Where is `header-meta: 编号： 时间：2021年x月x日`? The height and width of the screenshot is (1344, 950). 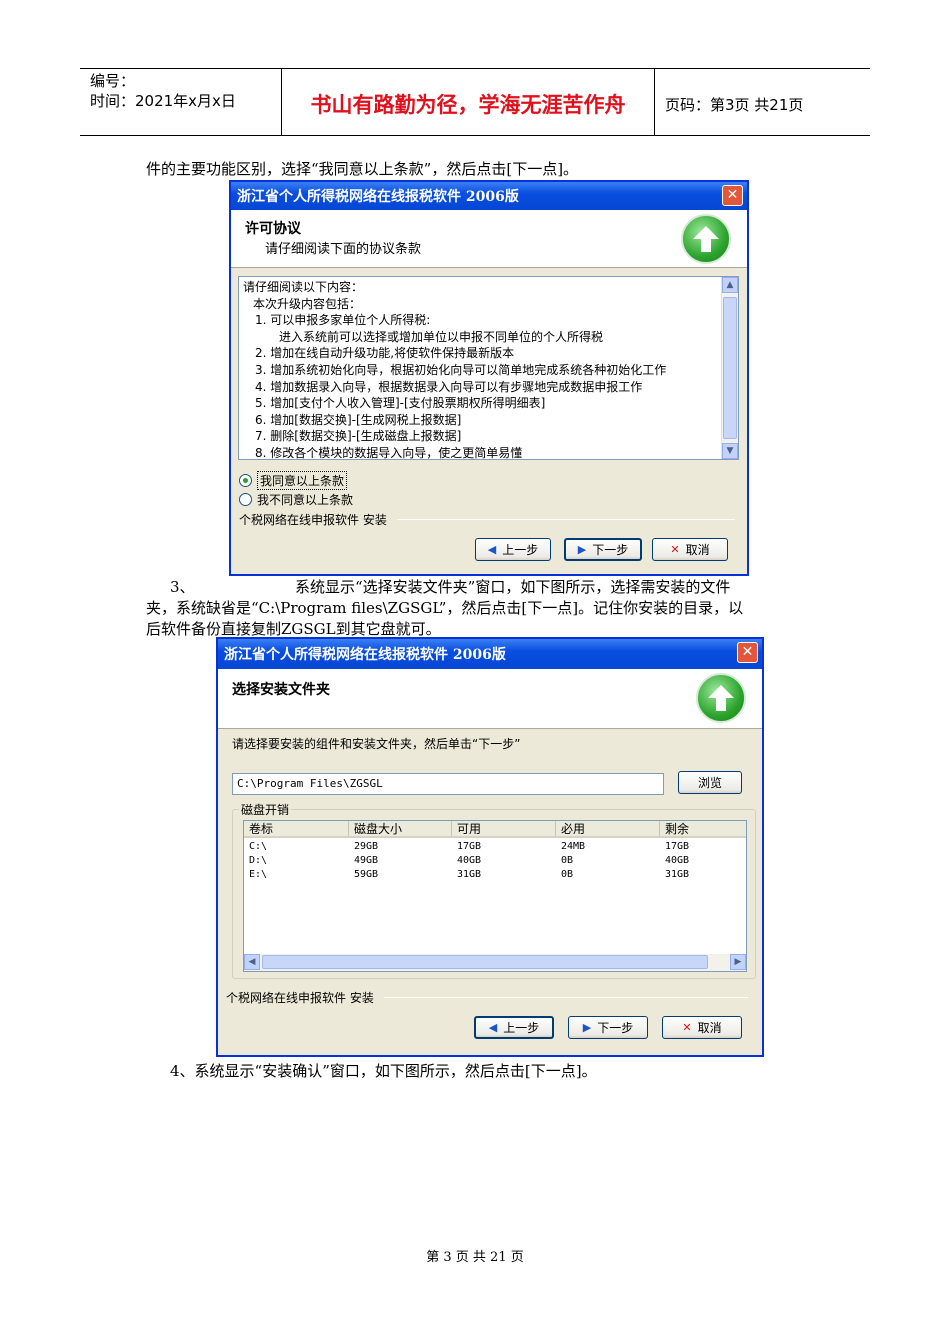 header-meta: 编号： 时间：2021年x月x日 is located at coordinates (181, 102).